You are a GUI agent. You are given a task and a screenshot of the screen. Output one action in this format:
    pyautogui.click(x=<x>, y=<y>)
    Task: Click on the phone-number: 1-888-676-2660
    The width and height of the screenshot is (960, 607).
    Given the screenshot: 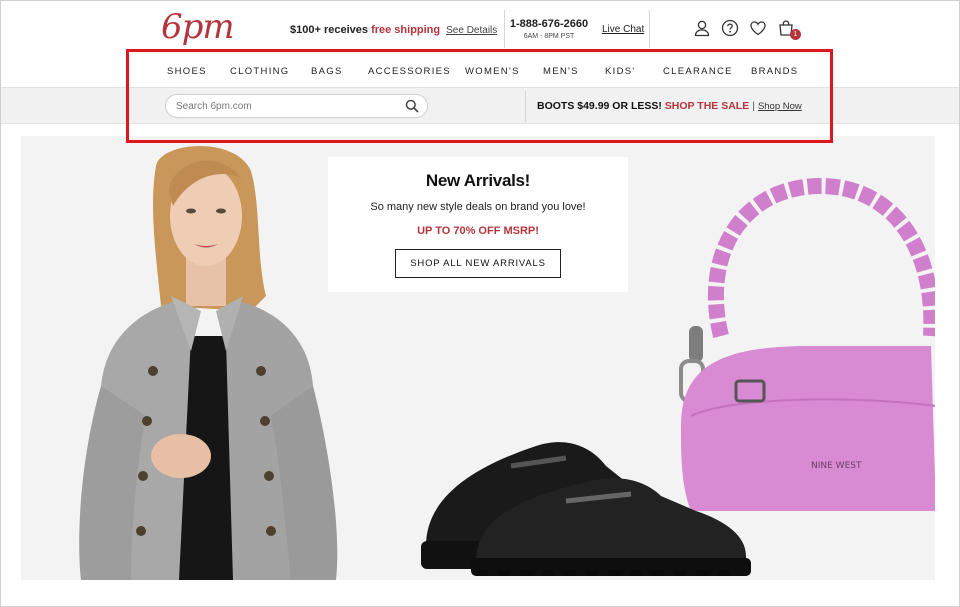 What is the action you would take?
    pyautogui.click(x=549, y=24)
    